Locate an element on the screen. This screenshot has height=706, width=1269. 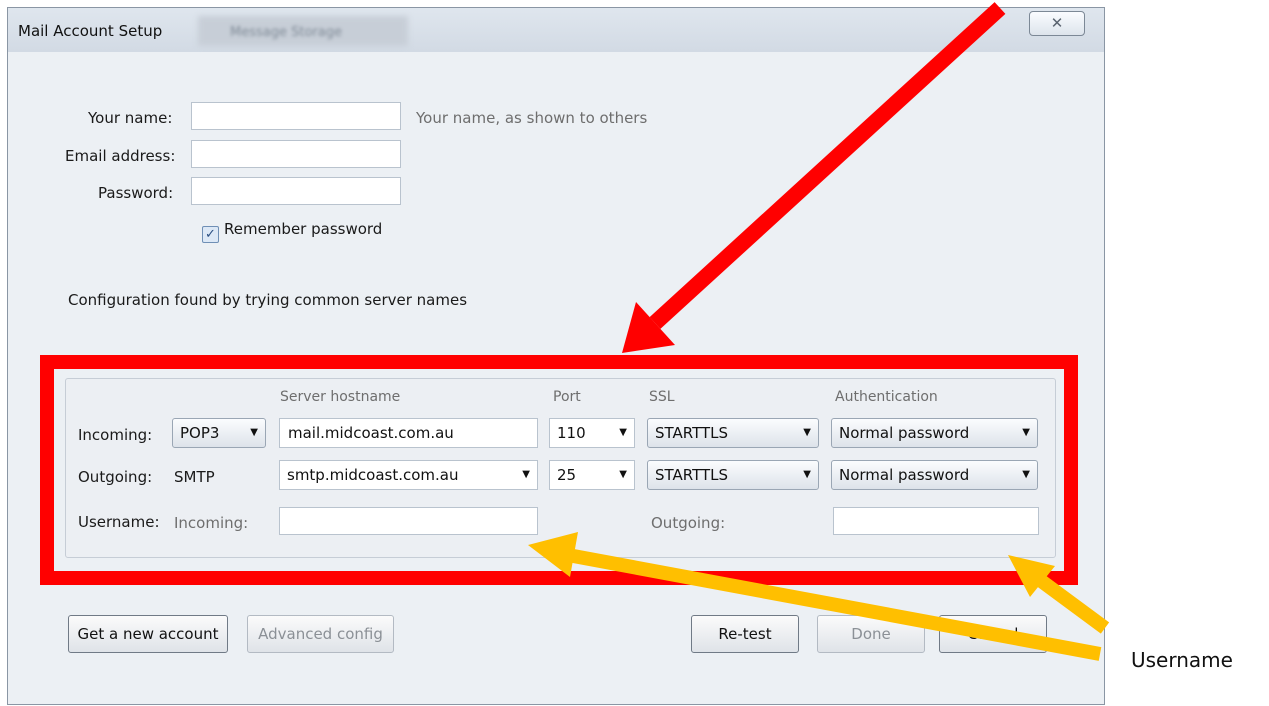
username-callout-text: Username is located at coordinates (1182, 660).